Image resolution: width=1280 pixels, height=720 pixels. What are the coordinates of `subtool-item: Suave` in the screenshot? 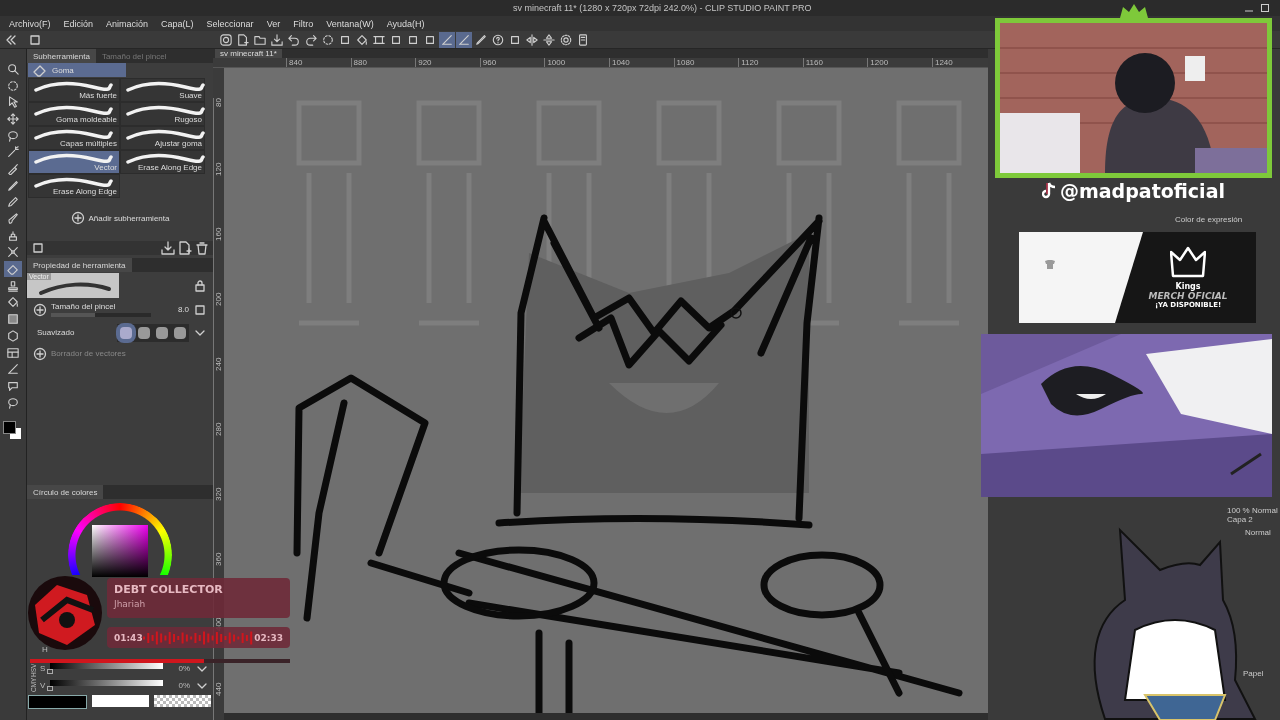 It's located at (162, 90).